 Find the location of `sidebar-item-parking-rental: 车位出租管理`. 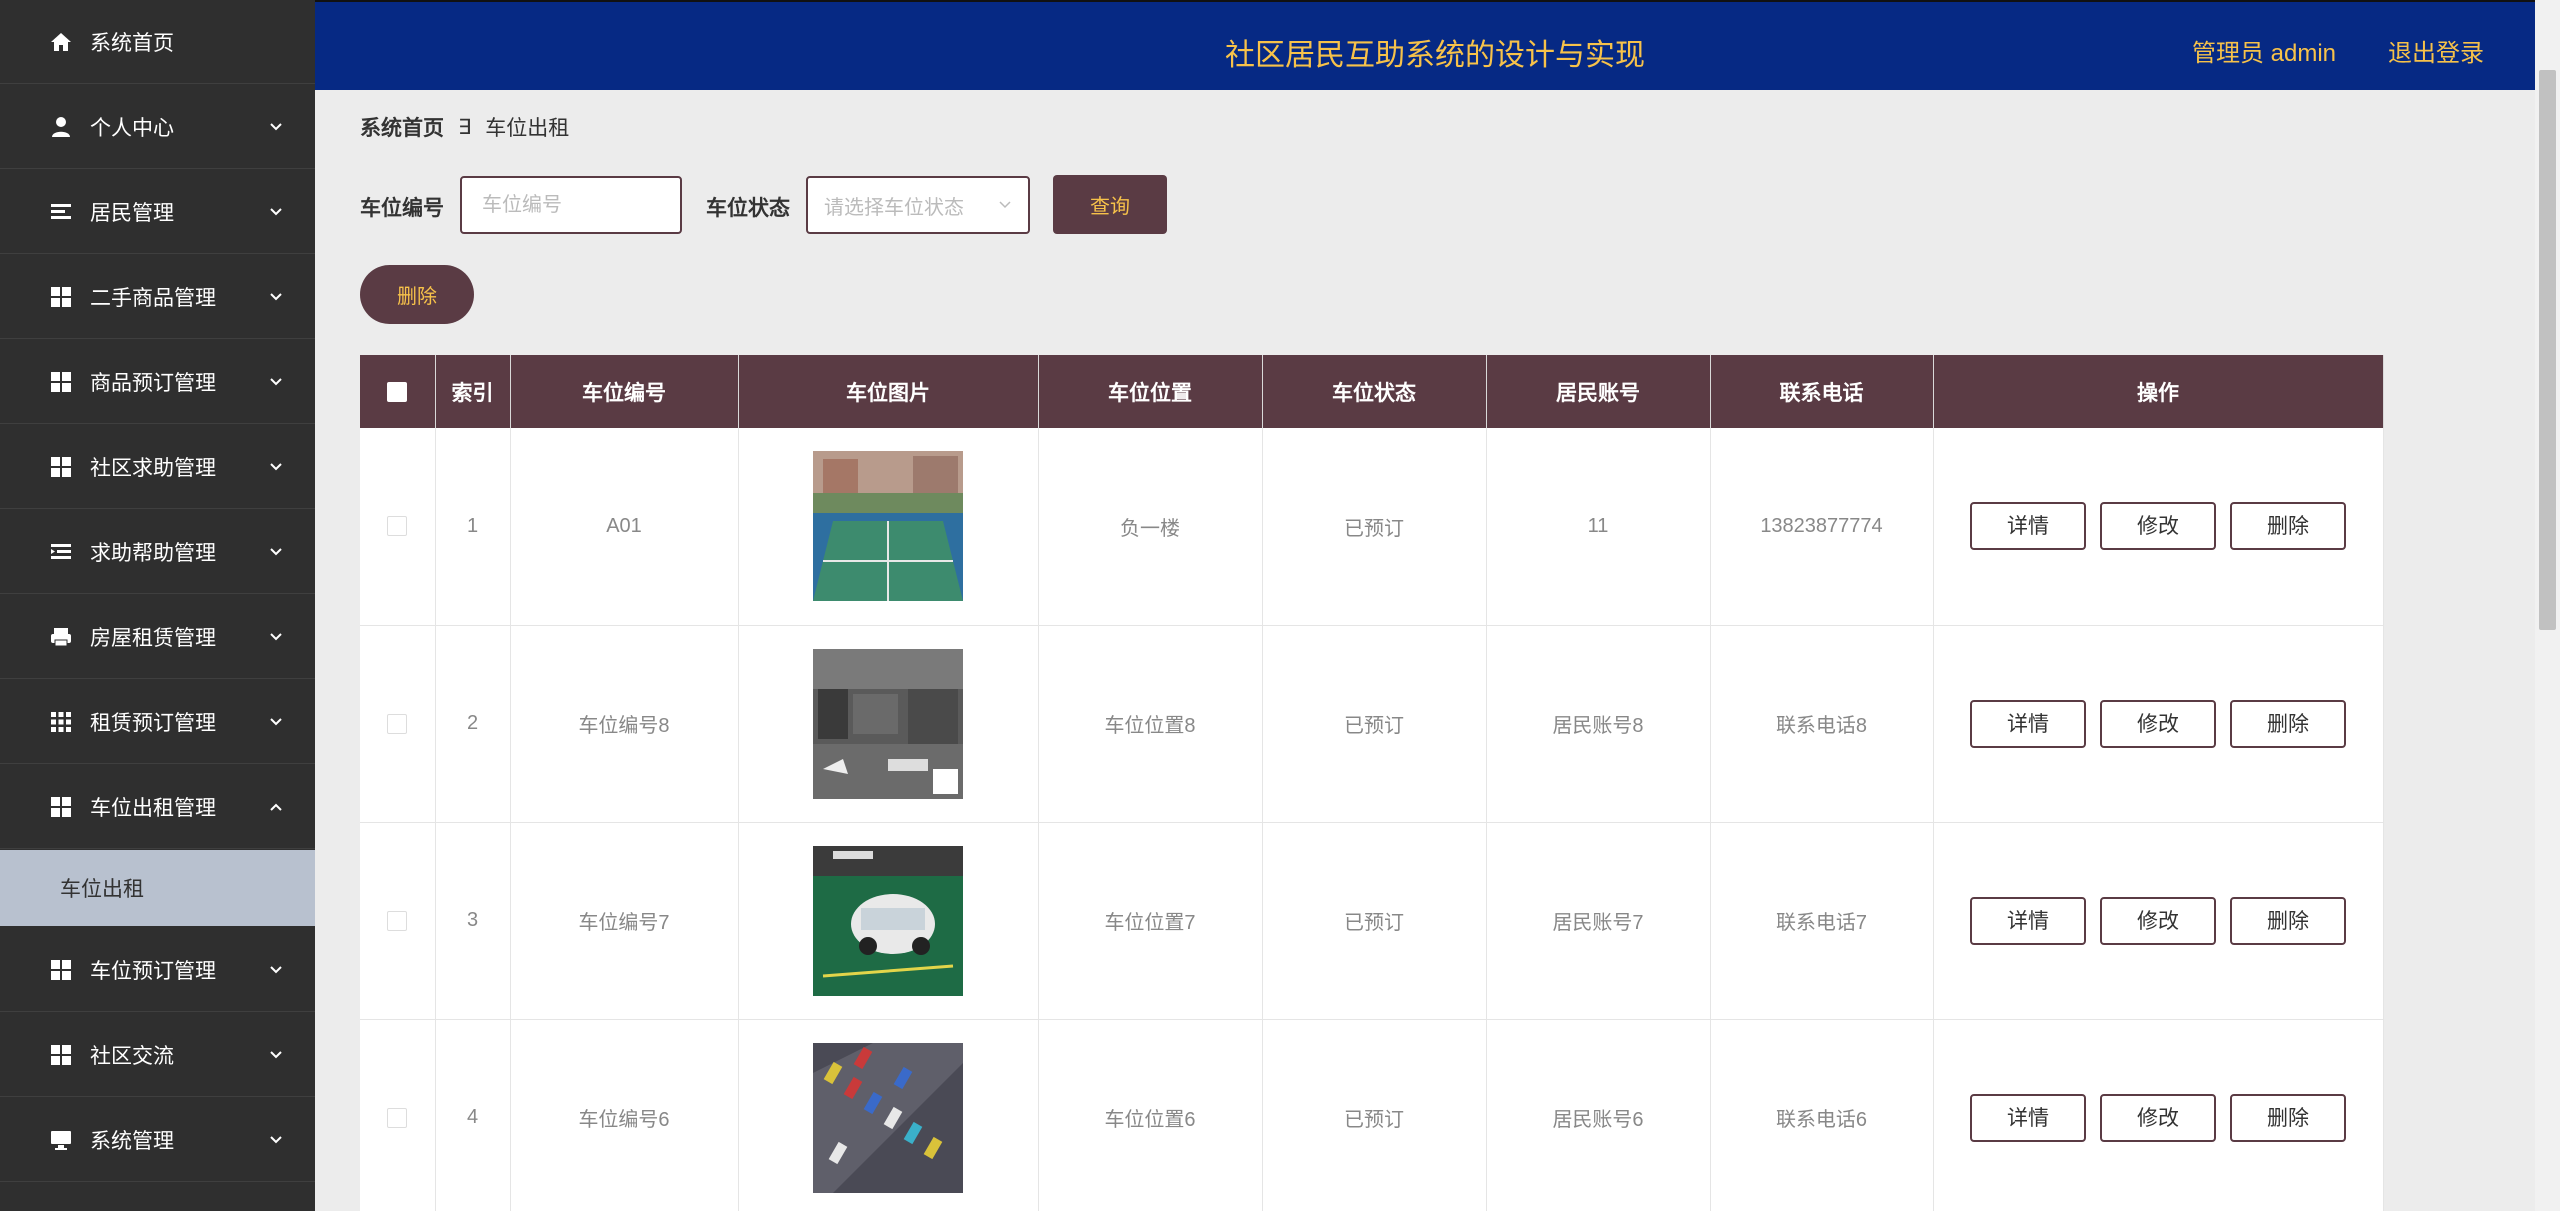

sidebar-item-parking-rental: 车位出租管理 is located at coordinates (157, 807).